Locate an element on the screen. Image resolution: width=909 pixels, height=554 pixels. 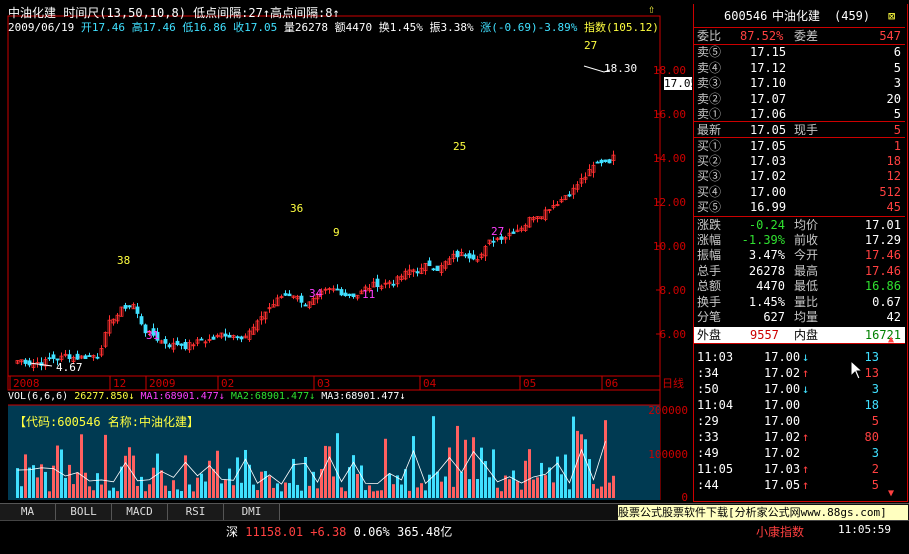
stock-code: 600546 is located at coordinates (746, 16).